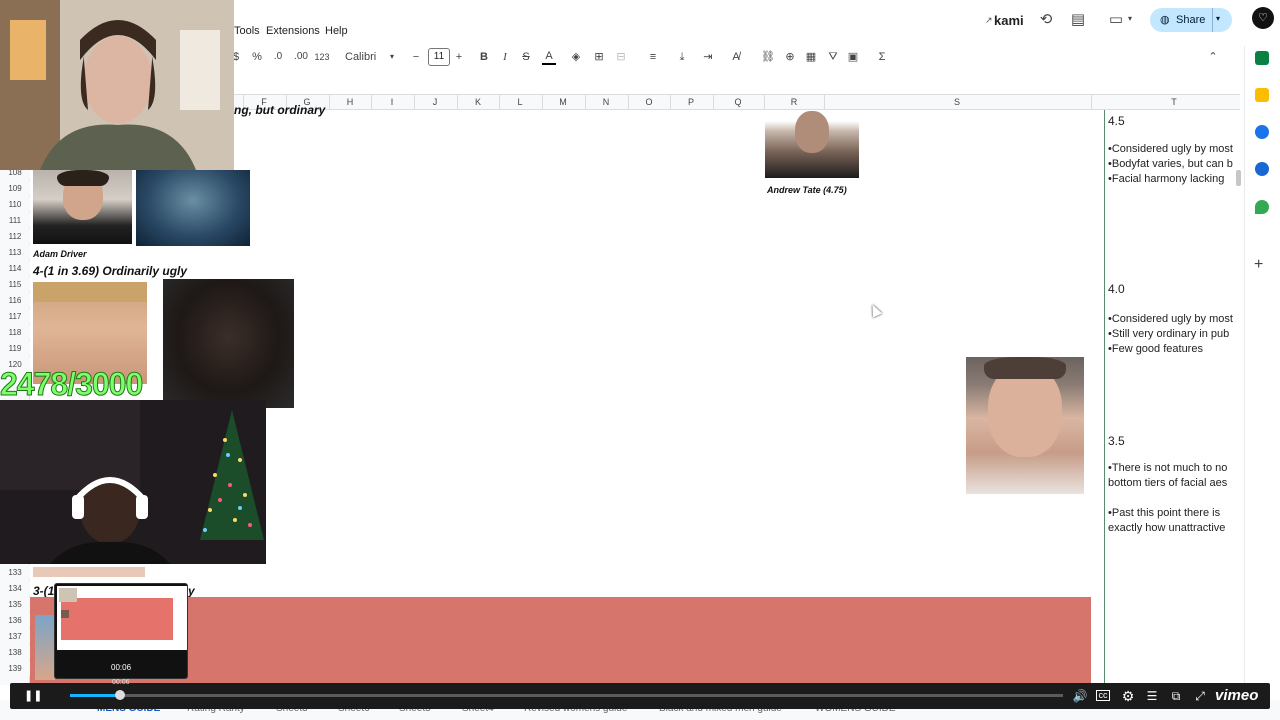  Describe the element at coordinates (15, 636) in the screenshot. I see `row-header-137: 137` at that location.